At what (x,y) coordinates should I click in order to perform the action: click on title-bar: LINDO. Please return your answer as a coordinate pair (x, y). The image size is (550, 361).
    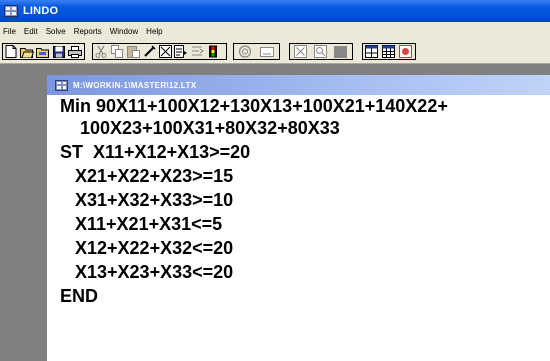
    Looking at the image, I should click on (275, 11).